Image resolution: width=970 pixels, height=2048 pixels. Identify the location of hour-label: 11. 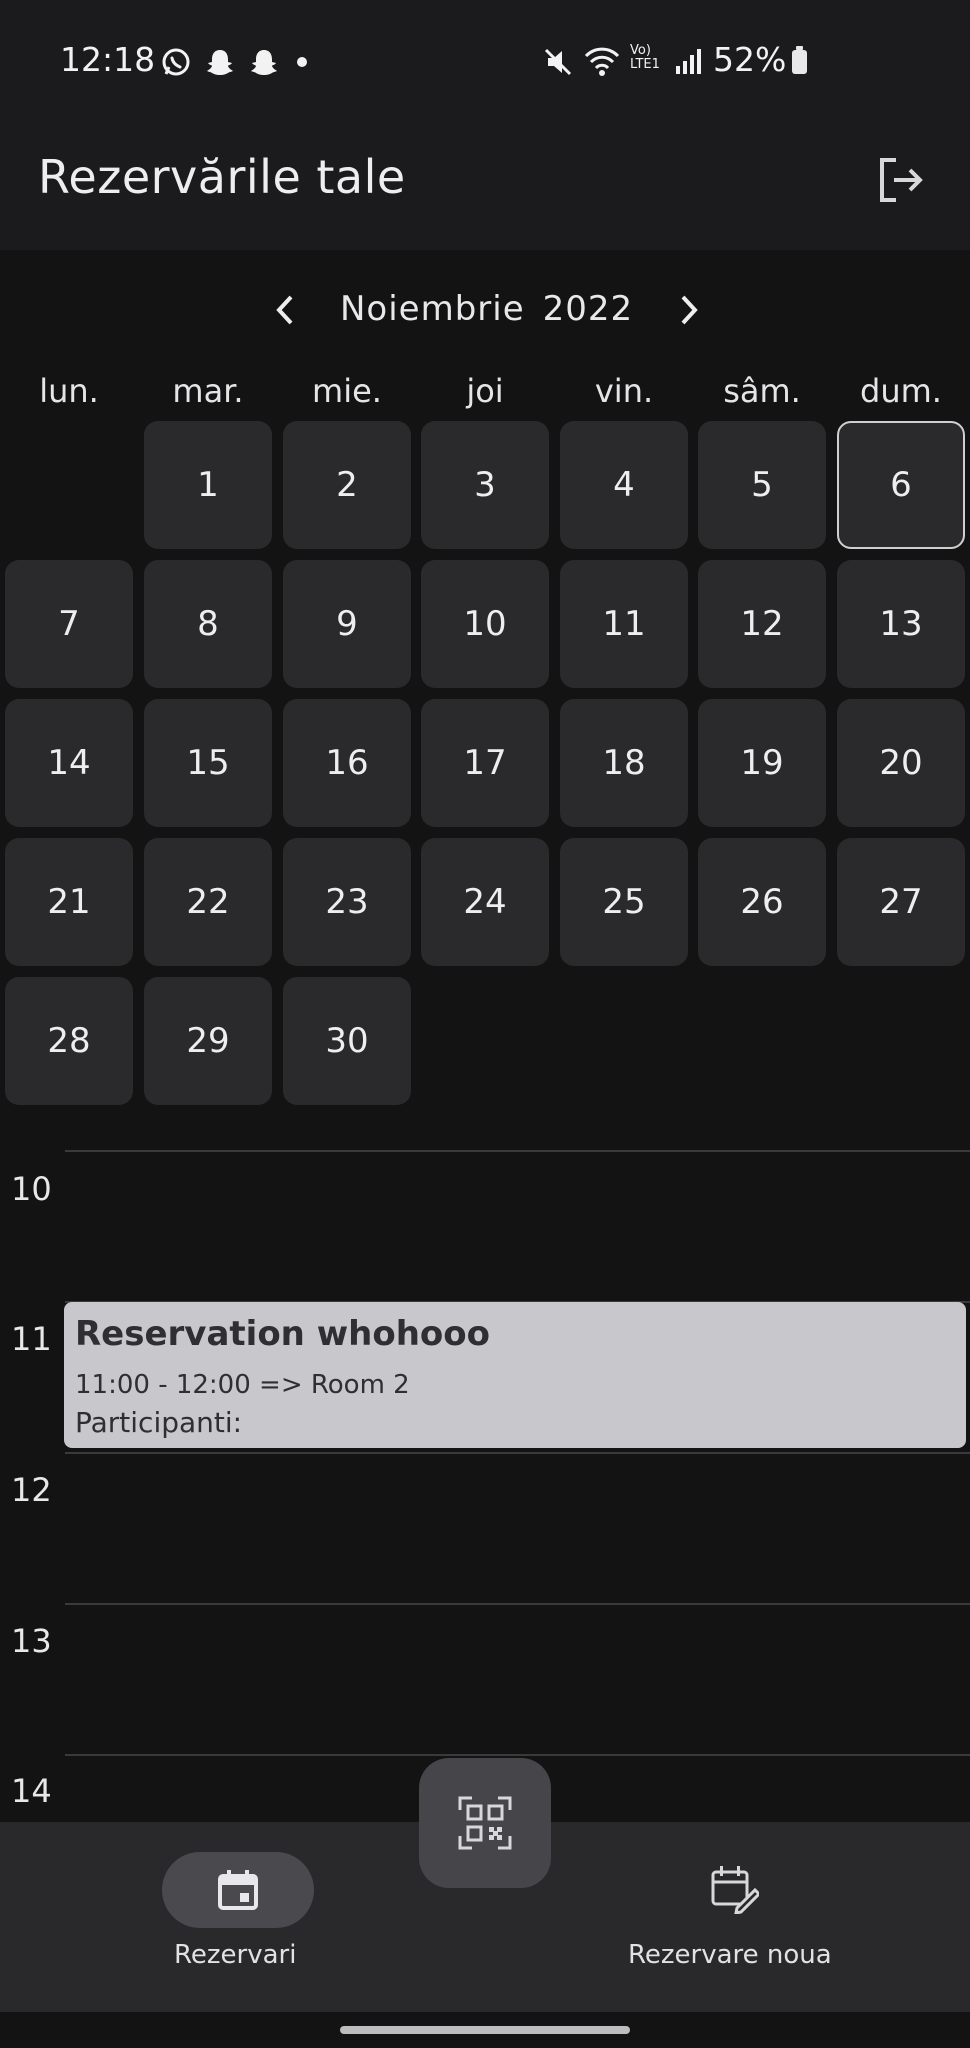
(31, 1339).